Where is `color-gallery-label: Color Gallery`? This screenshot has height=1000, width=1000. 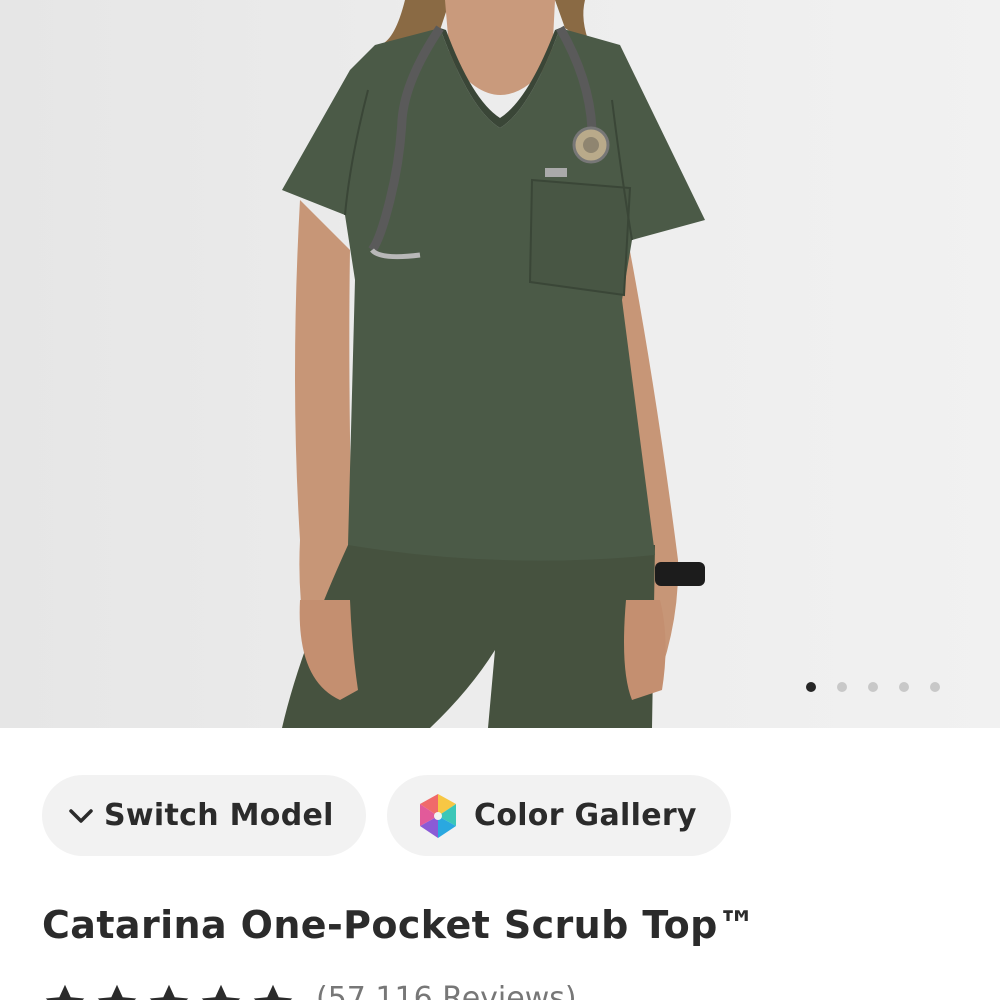 color-gallery-label: Color Gallery is located at coordinates (585, 815).